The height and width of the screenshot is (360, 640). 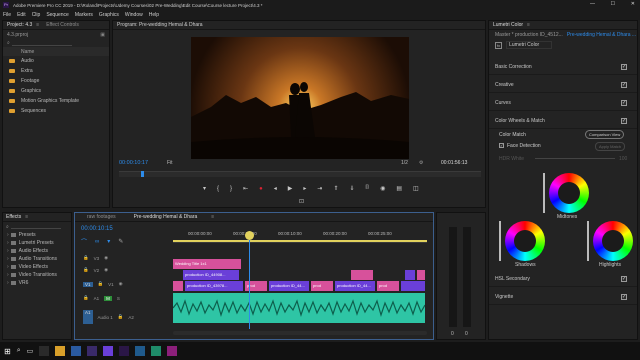 I want to click on lumetri-fx-select: Lumetri Color, so click(x=529, y=45).